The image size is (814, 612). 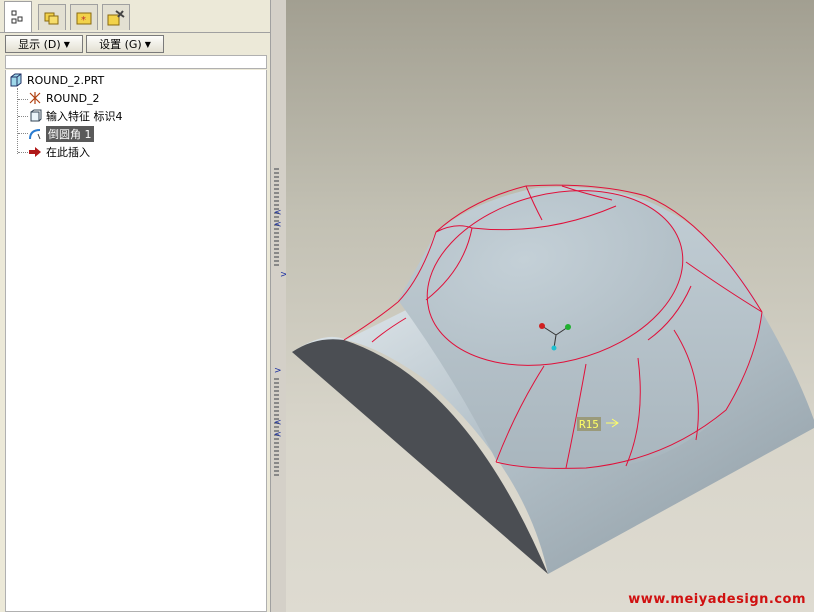 I want to click on dimension-label: R15, so click(x=589, y=424).